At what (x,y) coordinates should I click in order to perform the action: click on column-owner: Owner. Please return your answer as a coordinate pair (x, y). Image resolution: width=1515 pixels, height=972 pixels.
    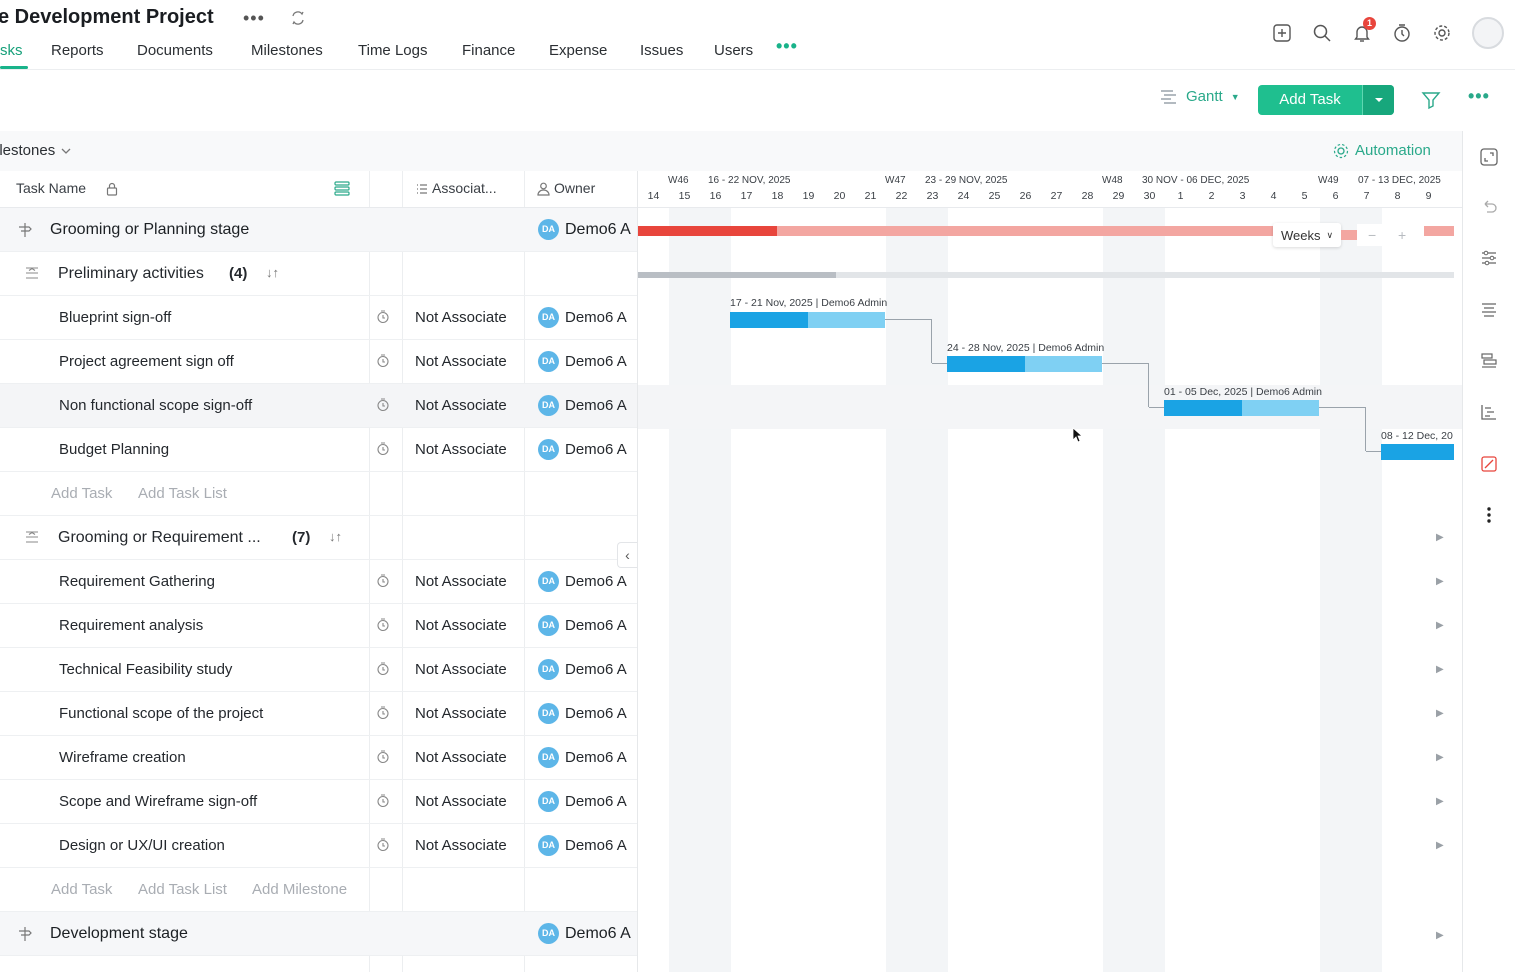
    Looking at the image, I should click on (574, 188).